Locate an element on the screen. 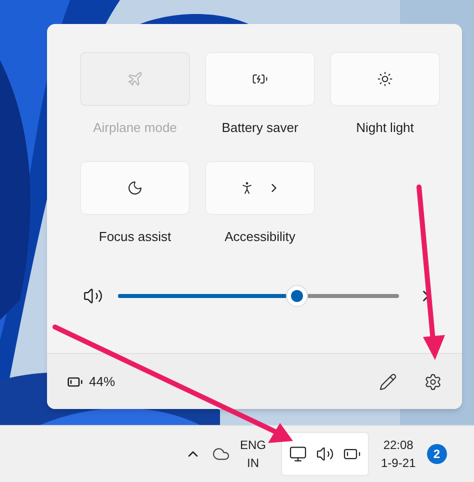  system-tray-button is located at coordinates (325, 454).